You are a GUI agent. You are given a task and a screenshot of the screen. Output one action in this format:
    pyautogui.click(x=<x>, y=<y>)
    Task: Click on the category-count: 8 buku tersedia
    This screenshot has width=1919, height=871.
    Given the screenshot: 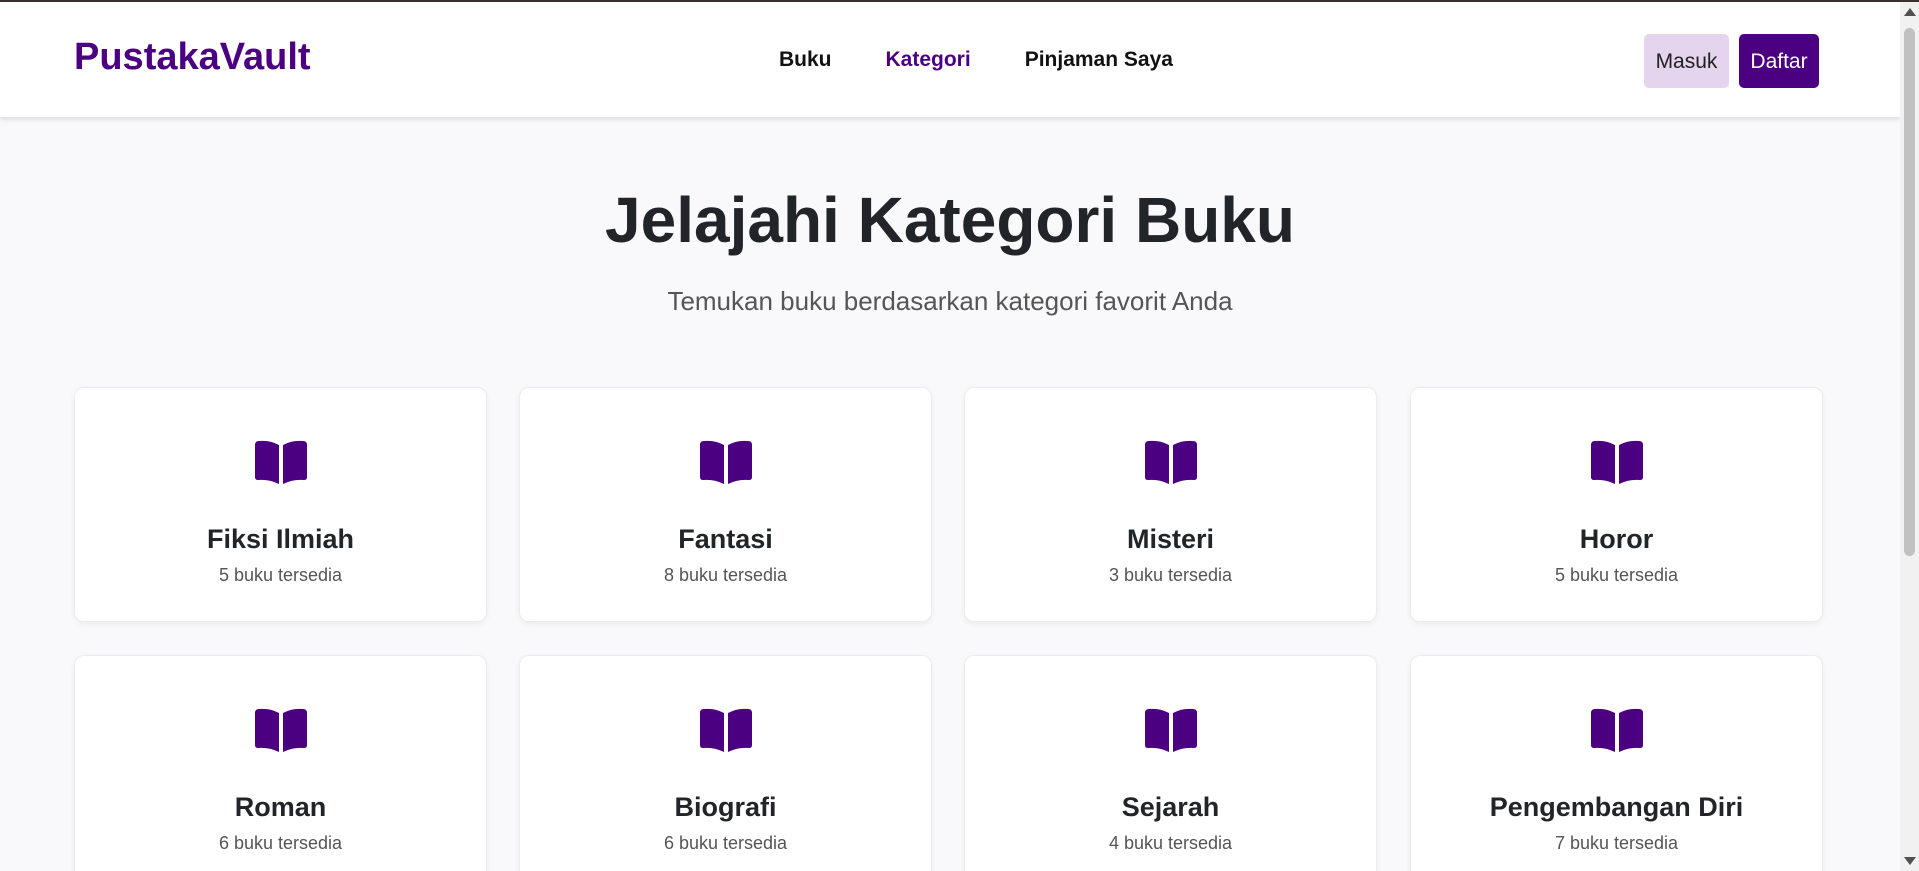 What is the action you would take?
    pyautogui.click(x=725, y=575)
    